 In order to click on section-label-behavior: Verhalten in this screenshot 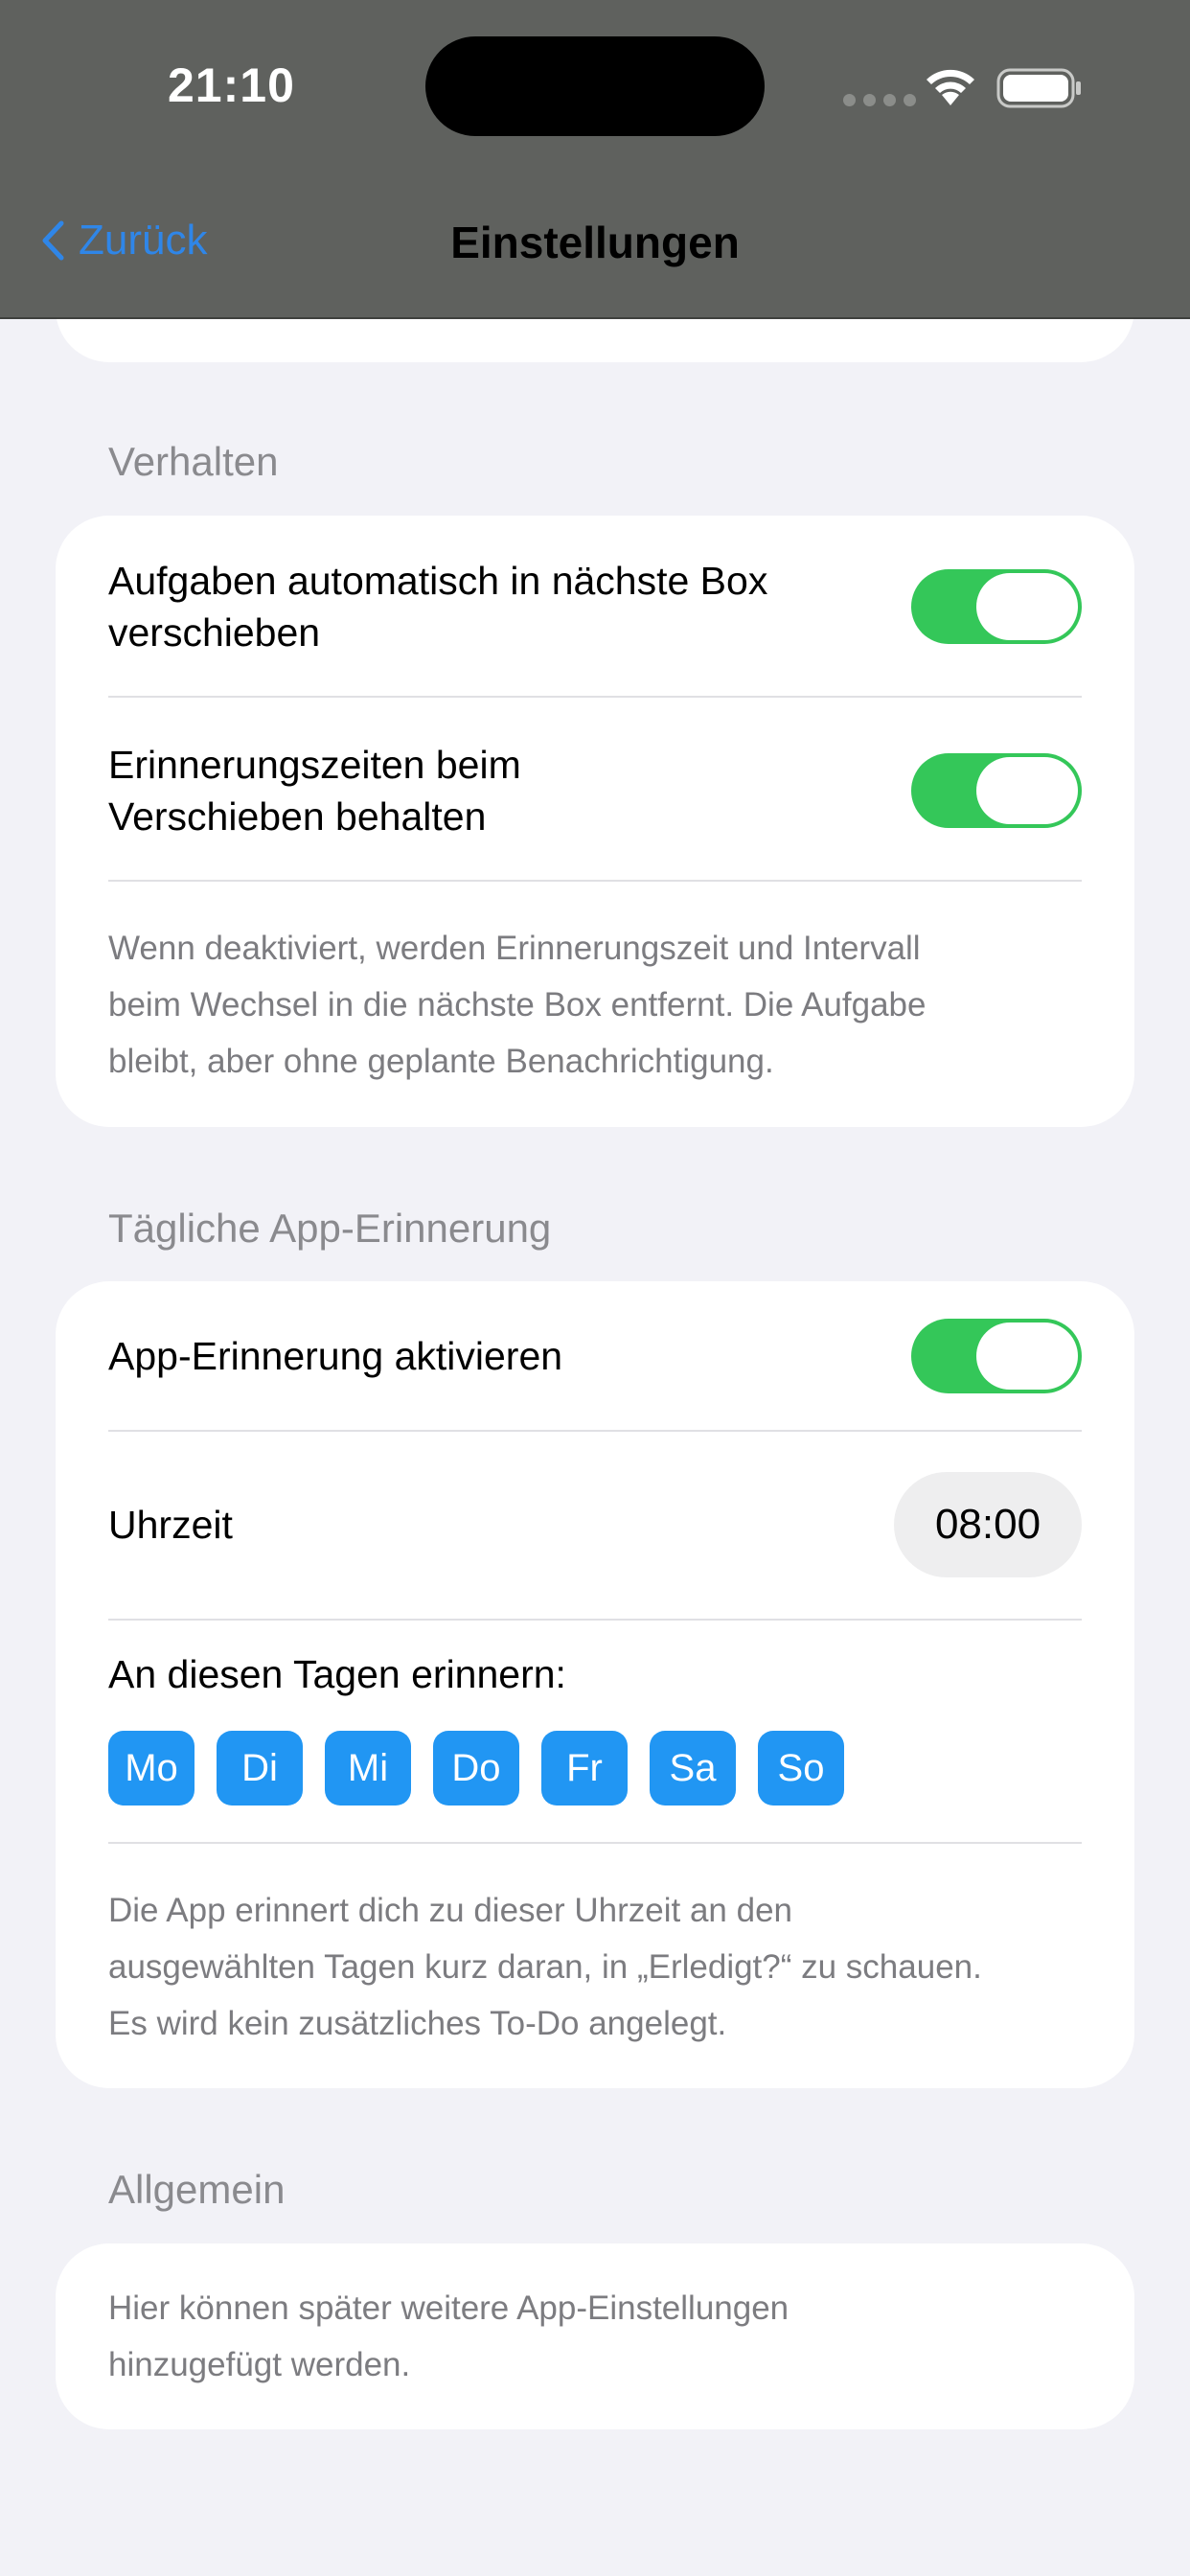, I will do `click(194, 461)`.